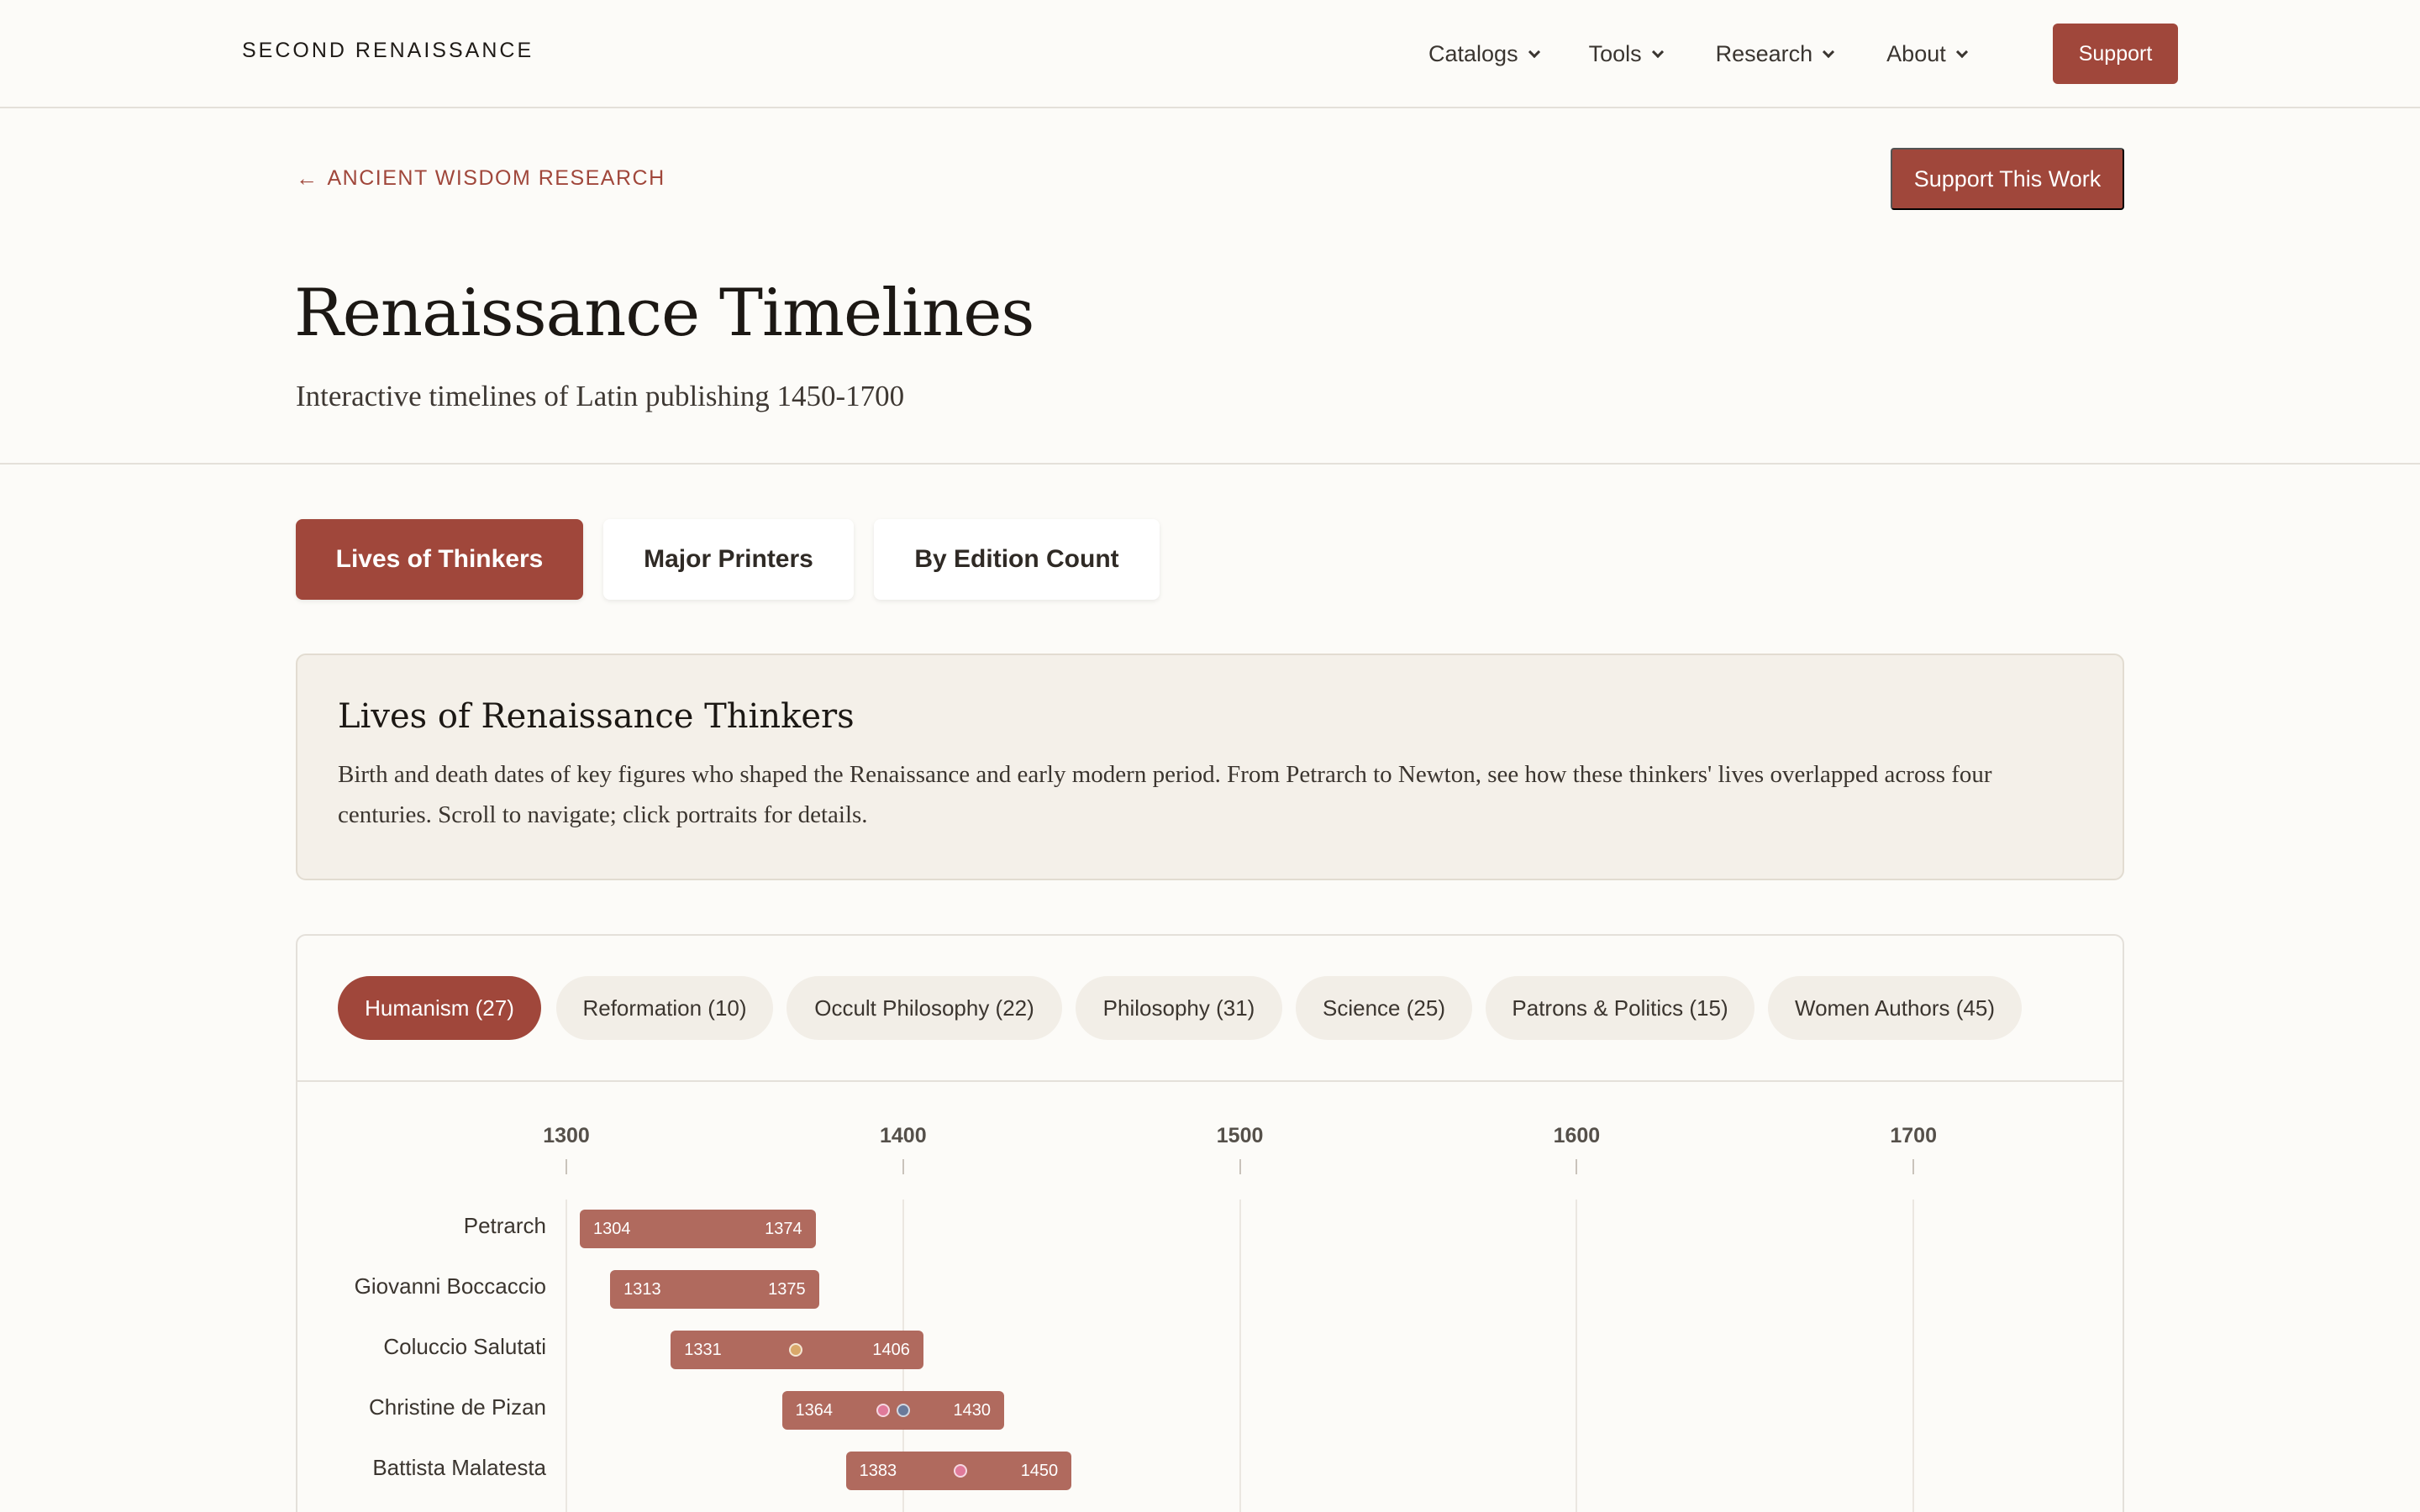 This screenshot has width=2420, height=1512. I want to click on page-title: Renaissance Timelines, so click(664, 313).